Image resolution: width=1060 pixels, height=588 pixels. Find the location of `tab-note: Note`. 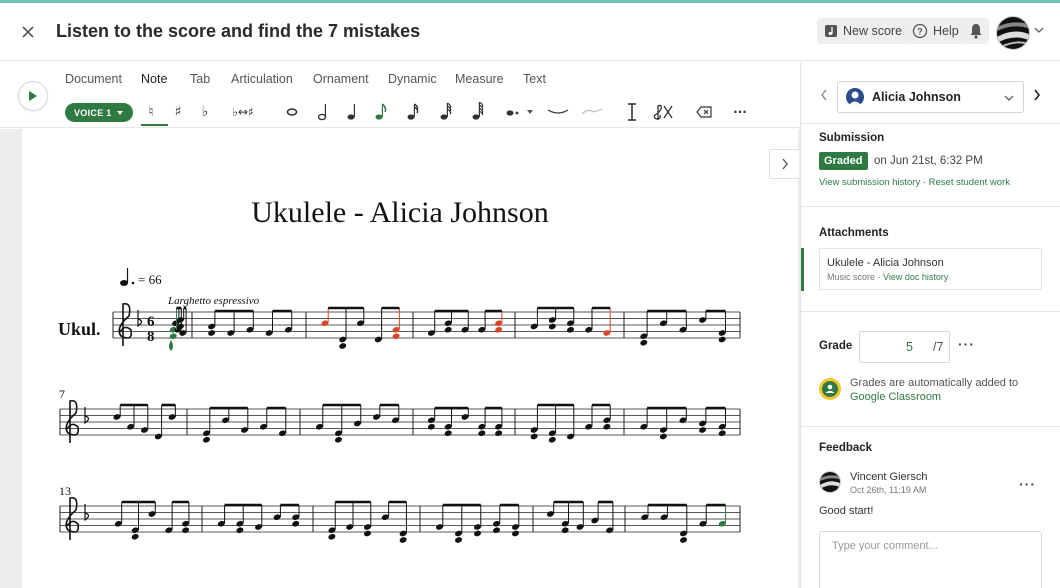

tab-note: Note is located at coordinates (154, 79).